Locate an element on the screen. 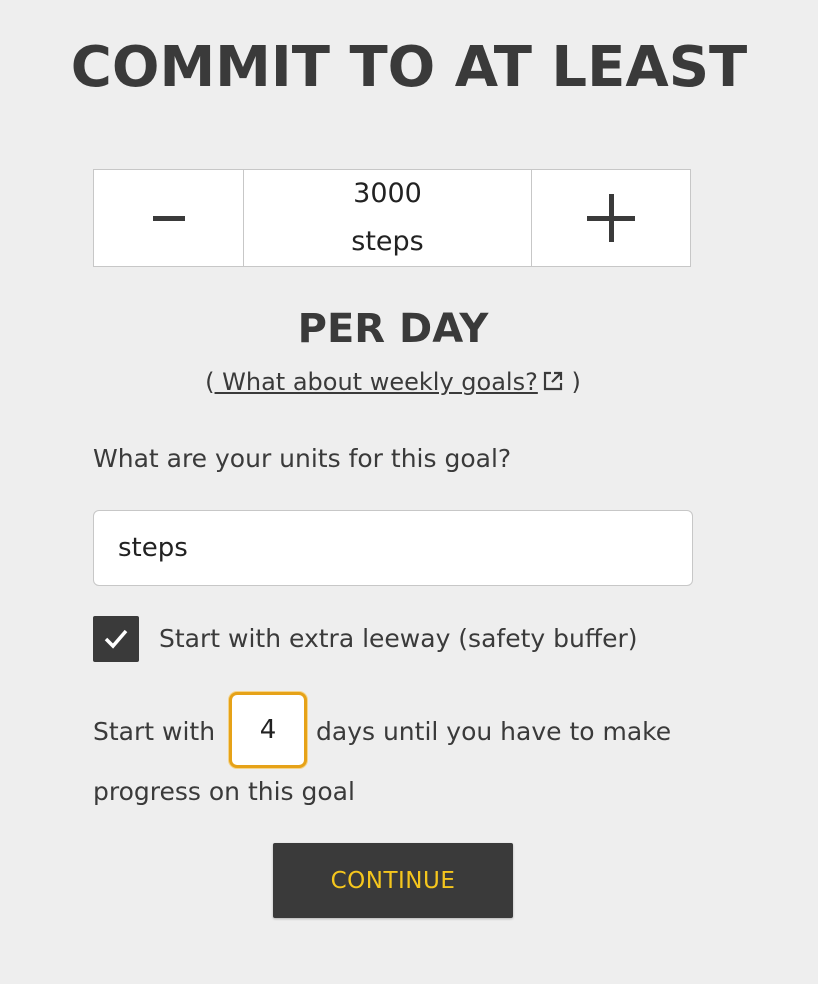  weekly-goals-hint: ( What about weekly goals? ) is located at coordinates (393, 382).